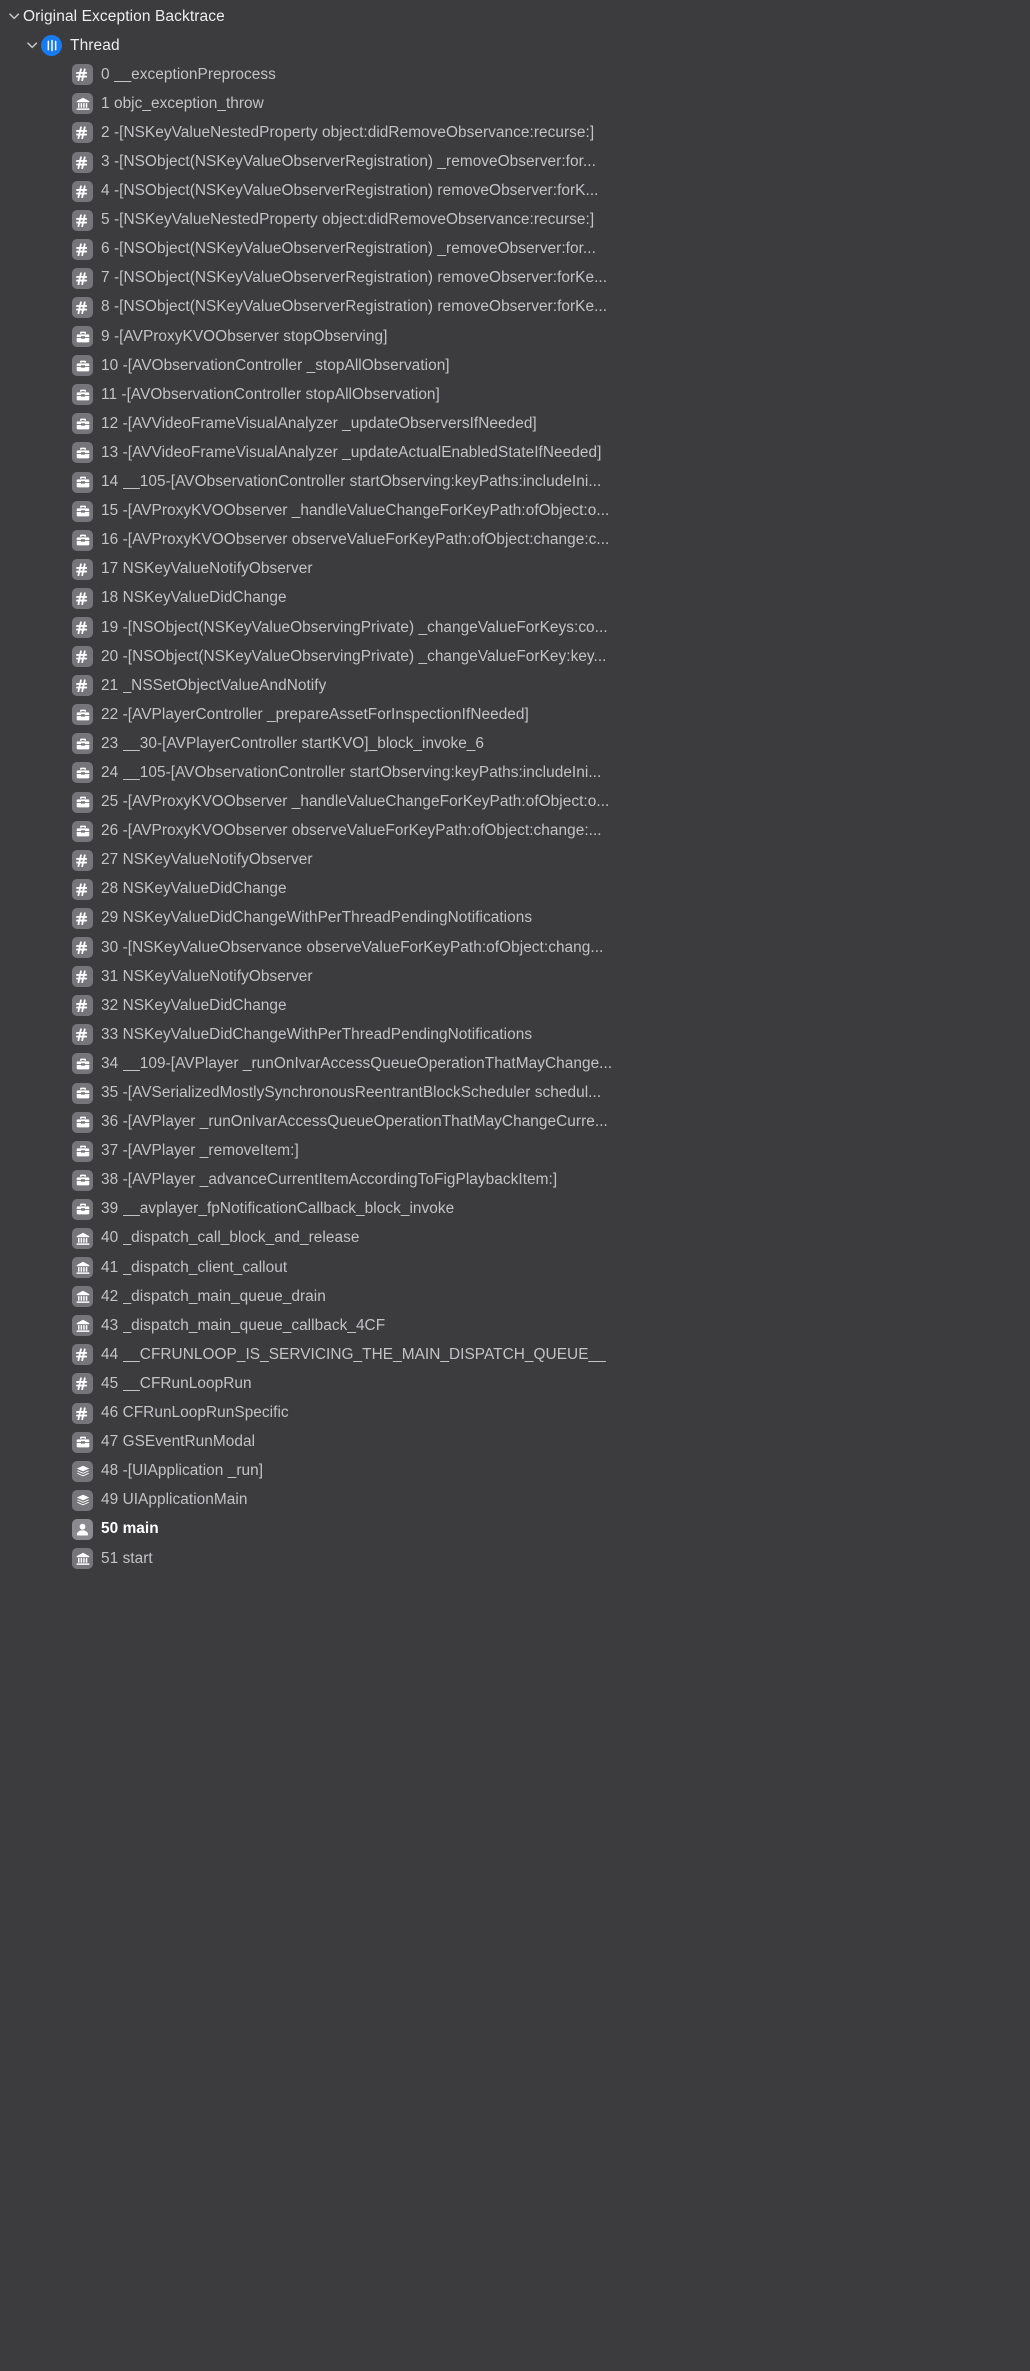 The height and width of the screenshot is (2371, 1030). What do you see at coordinates (515, 1413) in the screenshot?
I see `stack-frame-row: 46 CFRunLoopRunSpecific` at bounding box center [515, 1413].